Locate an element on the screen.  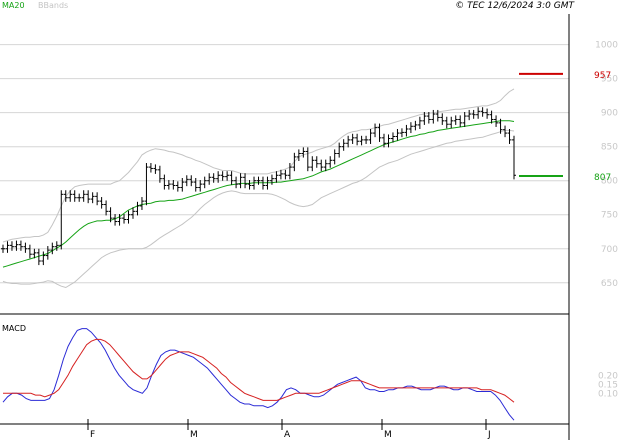
price-tick-label: 650 is located at coordinates (609, 284).